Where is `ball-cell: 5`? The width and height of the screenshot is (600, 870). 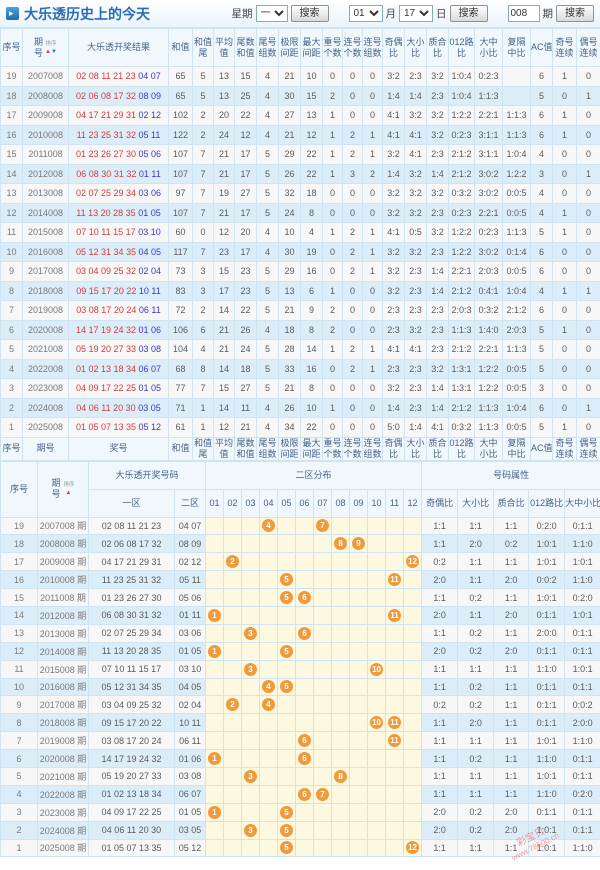 ball-cell: 5 is located at coordinates (287, 830).